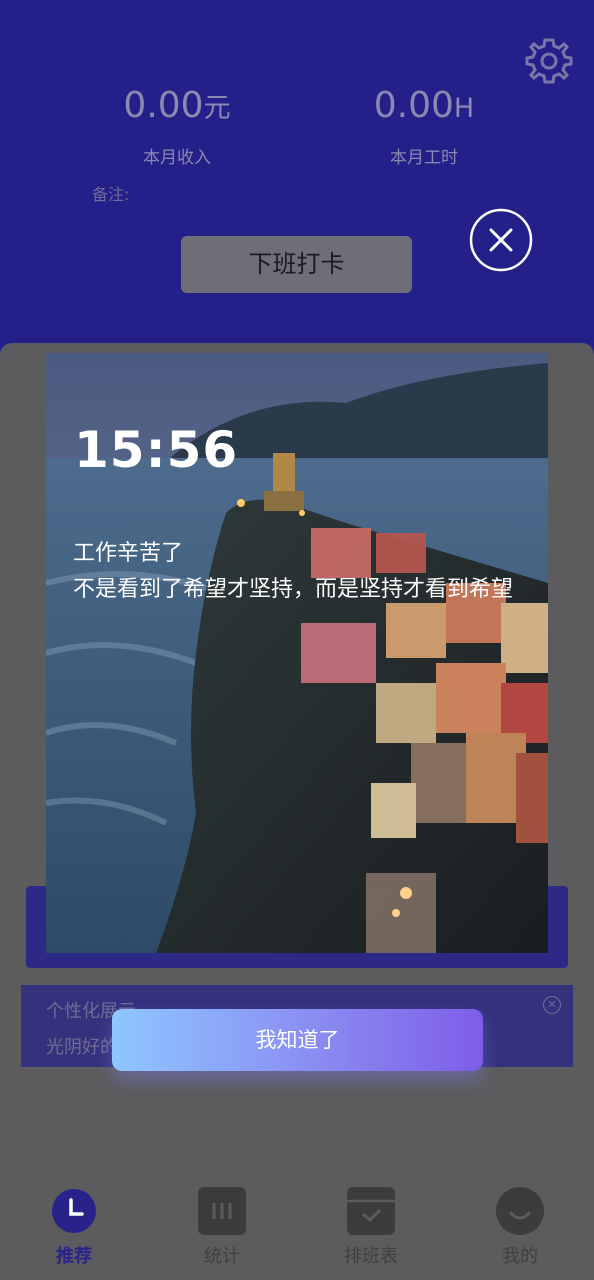 This screenshot has width=594, height=1280. Describe the element at coordinates (298, 572) in the screenshot. I see `popup-message: 工作辛苦了 不是看到了希望才坚持，而是坚持才看到希望` at that location.